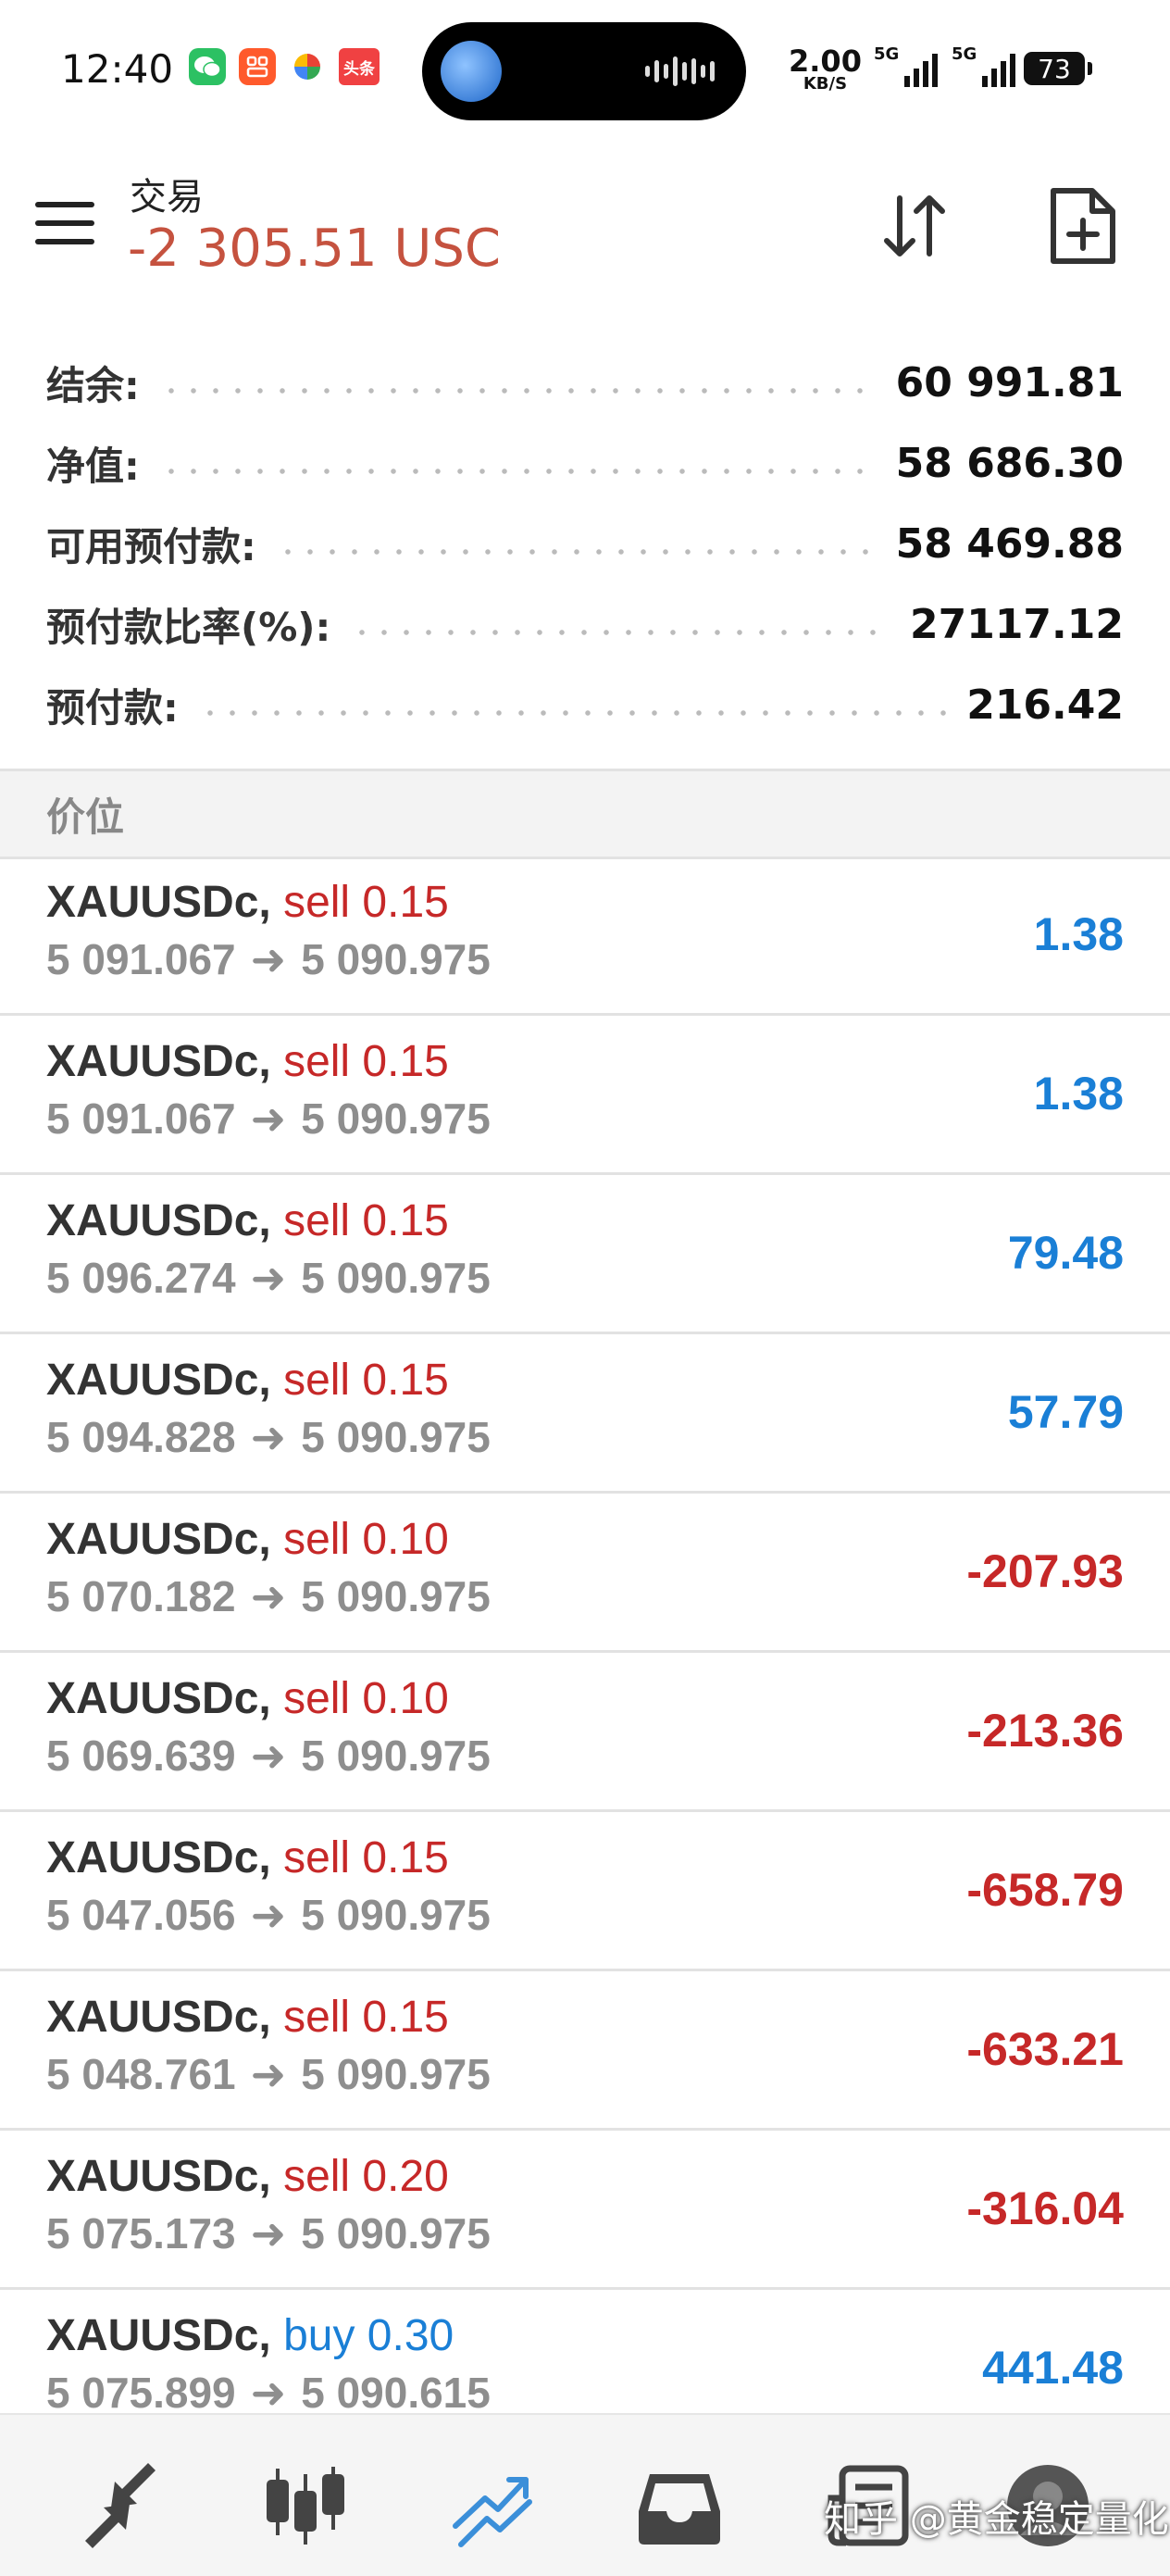 The image size is (1170, 2576). I want to click on new-order-icon, so click(1083, 226).